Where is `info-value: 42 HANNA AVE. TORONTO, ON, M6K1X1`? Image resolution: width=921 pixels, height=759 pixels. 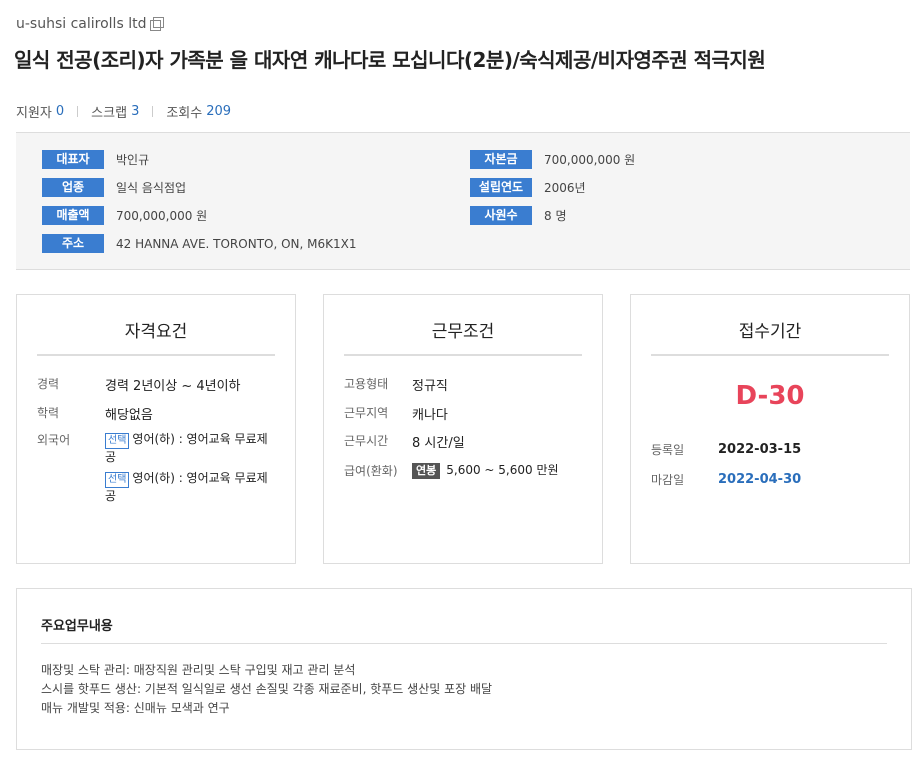
info-value: 42 HANNA AVE. TORONTO, ON, M6K1X1 is located at coordinates (236, 243).